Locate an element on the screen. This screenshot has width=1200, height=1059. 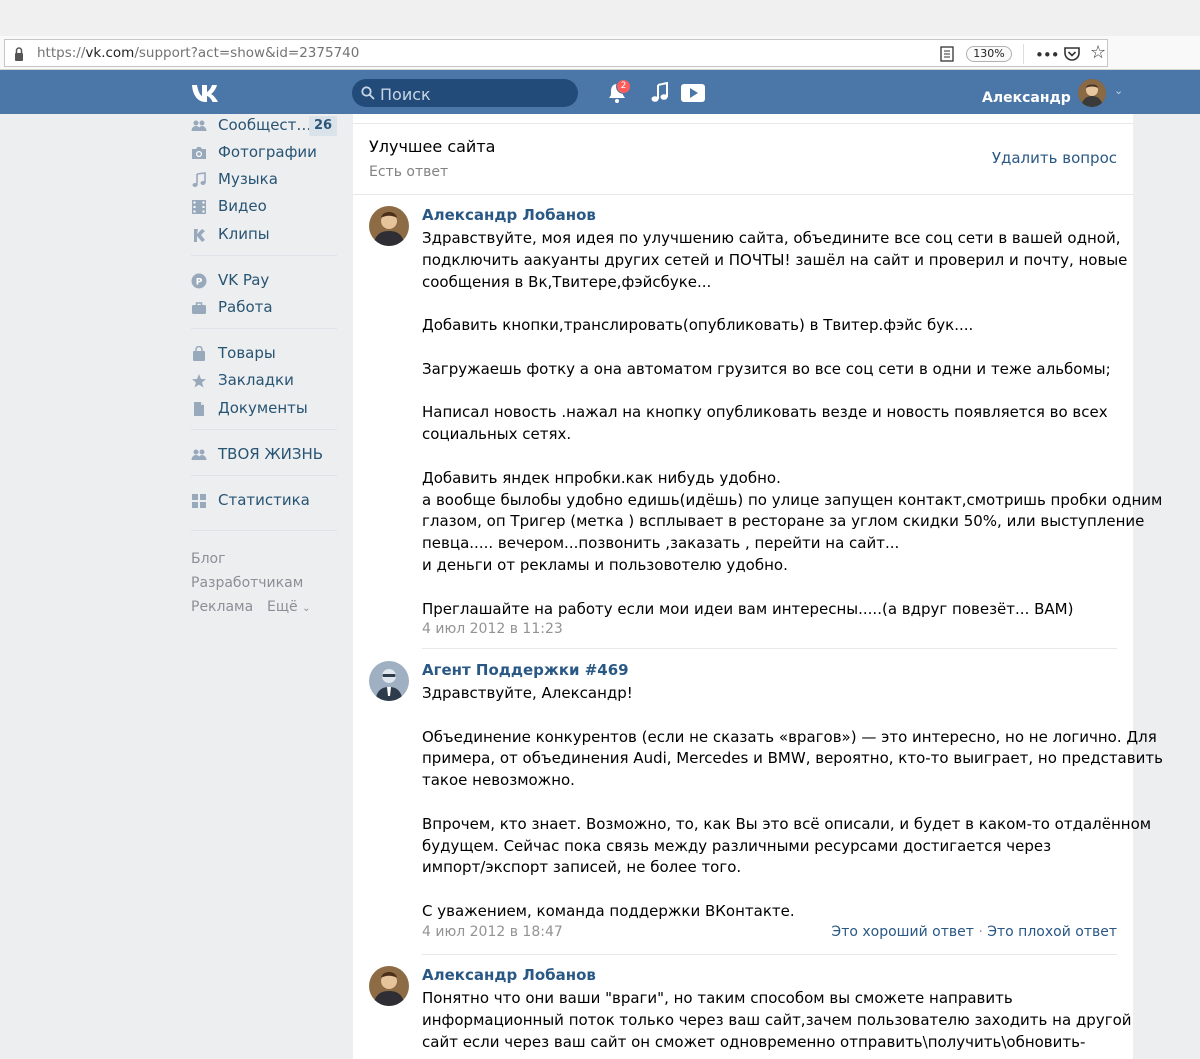
reader-view-icon is located at coordinates (947, 54).